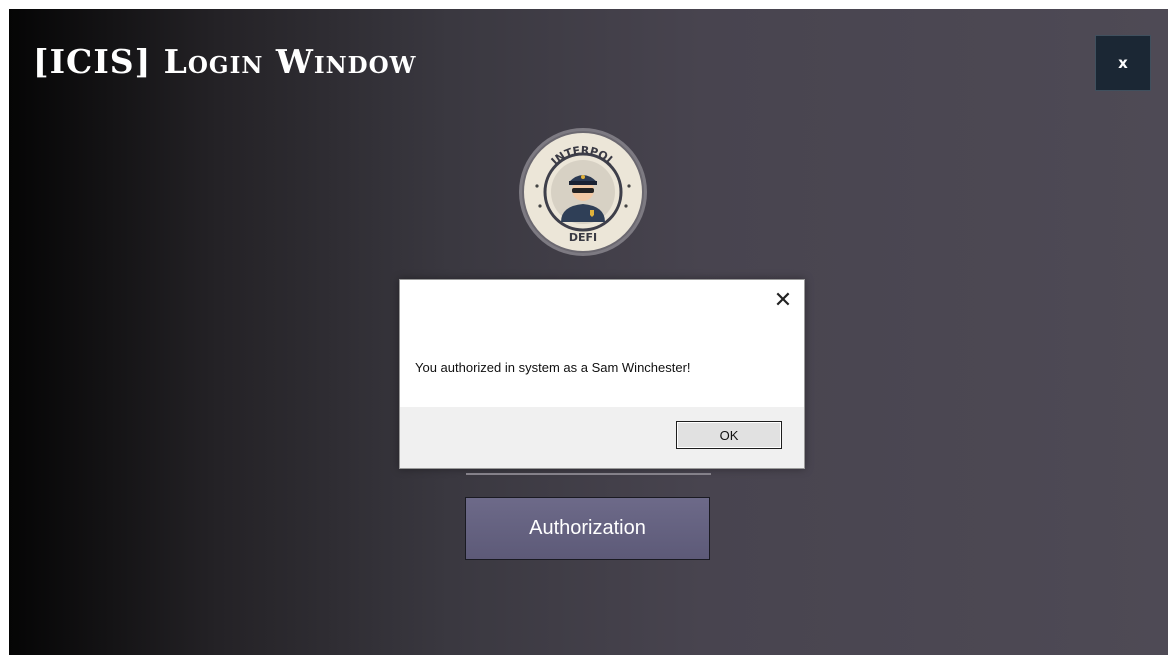  What do you see at coordinates (583, 192) in the screenshot?
I see `interpol-defi-logo: INTERPOL DEFI` at bounding box center [583, 192].